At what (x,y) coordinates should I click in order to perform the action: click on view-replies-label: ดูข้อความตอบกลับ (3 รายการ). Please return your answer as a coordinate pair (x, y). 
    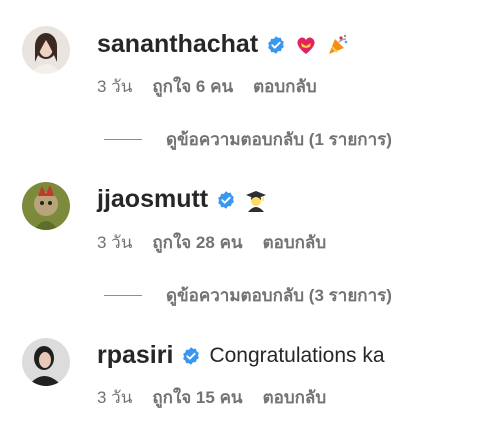
    Looking at the image, I should click on (279, 295).